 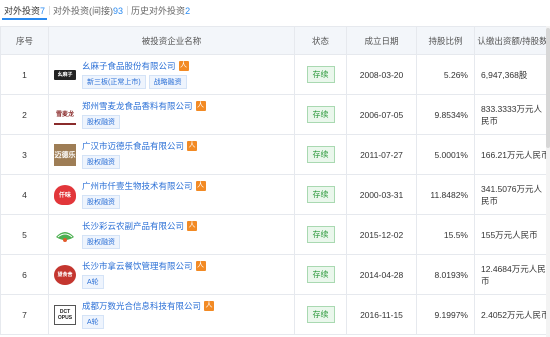 I want to click on company-name-link: 长沙市拿云餐饮管理有限公司人, so click(x=144, y=266).